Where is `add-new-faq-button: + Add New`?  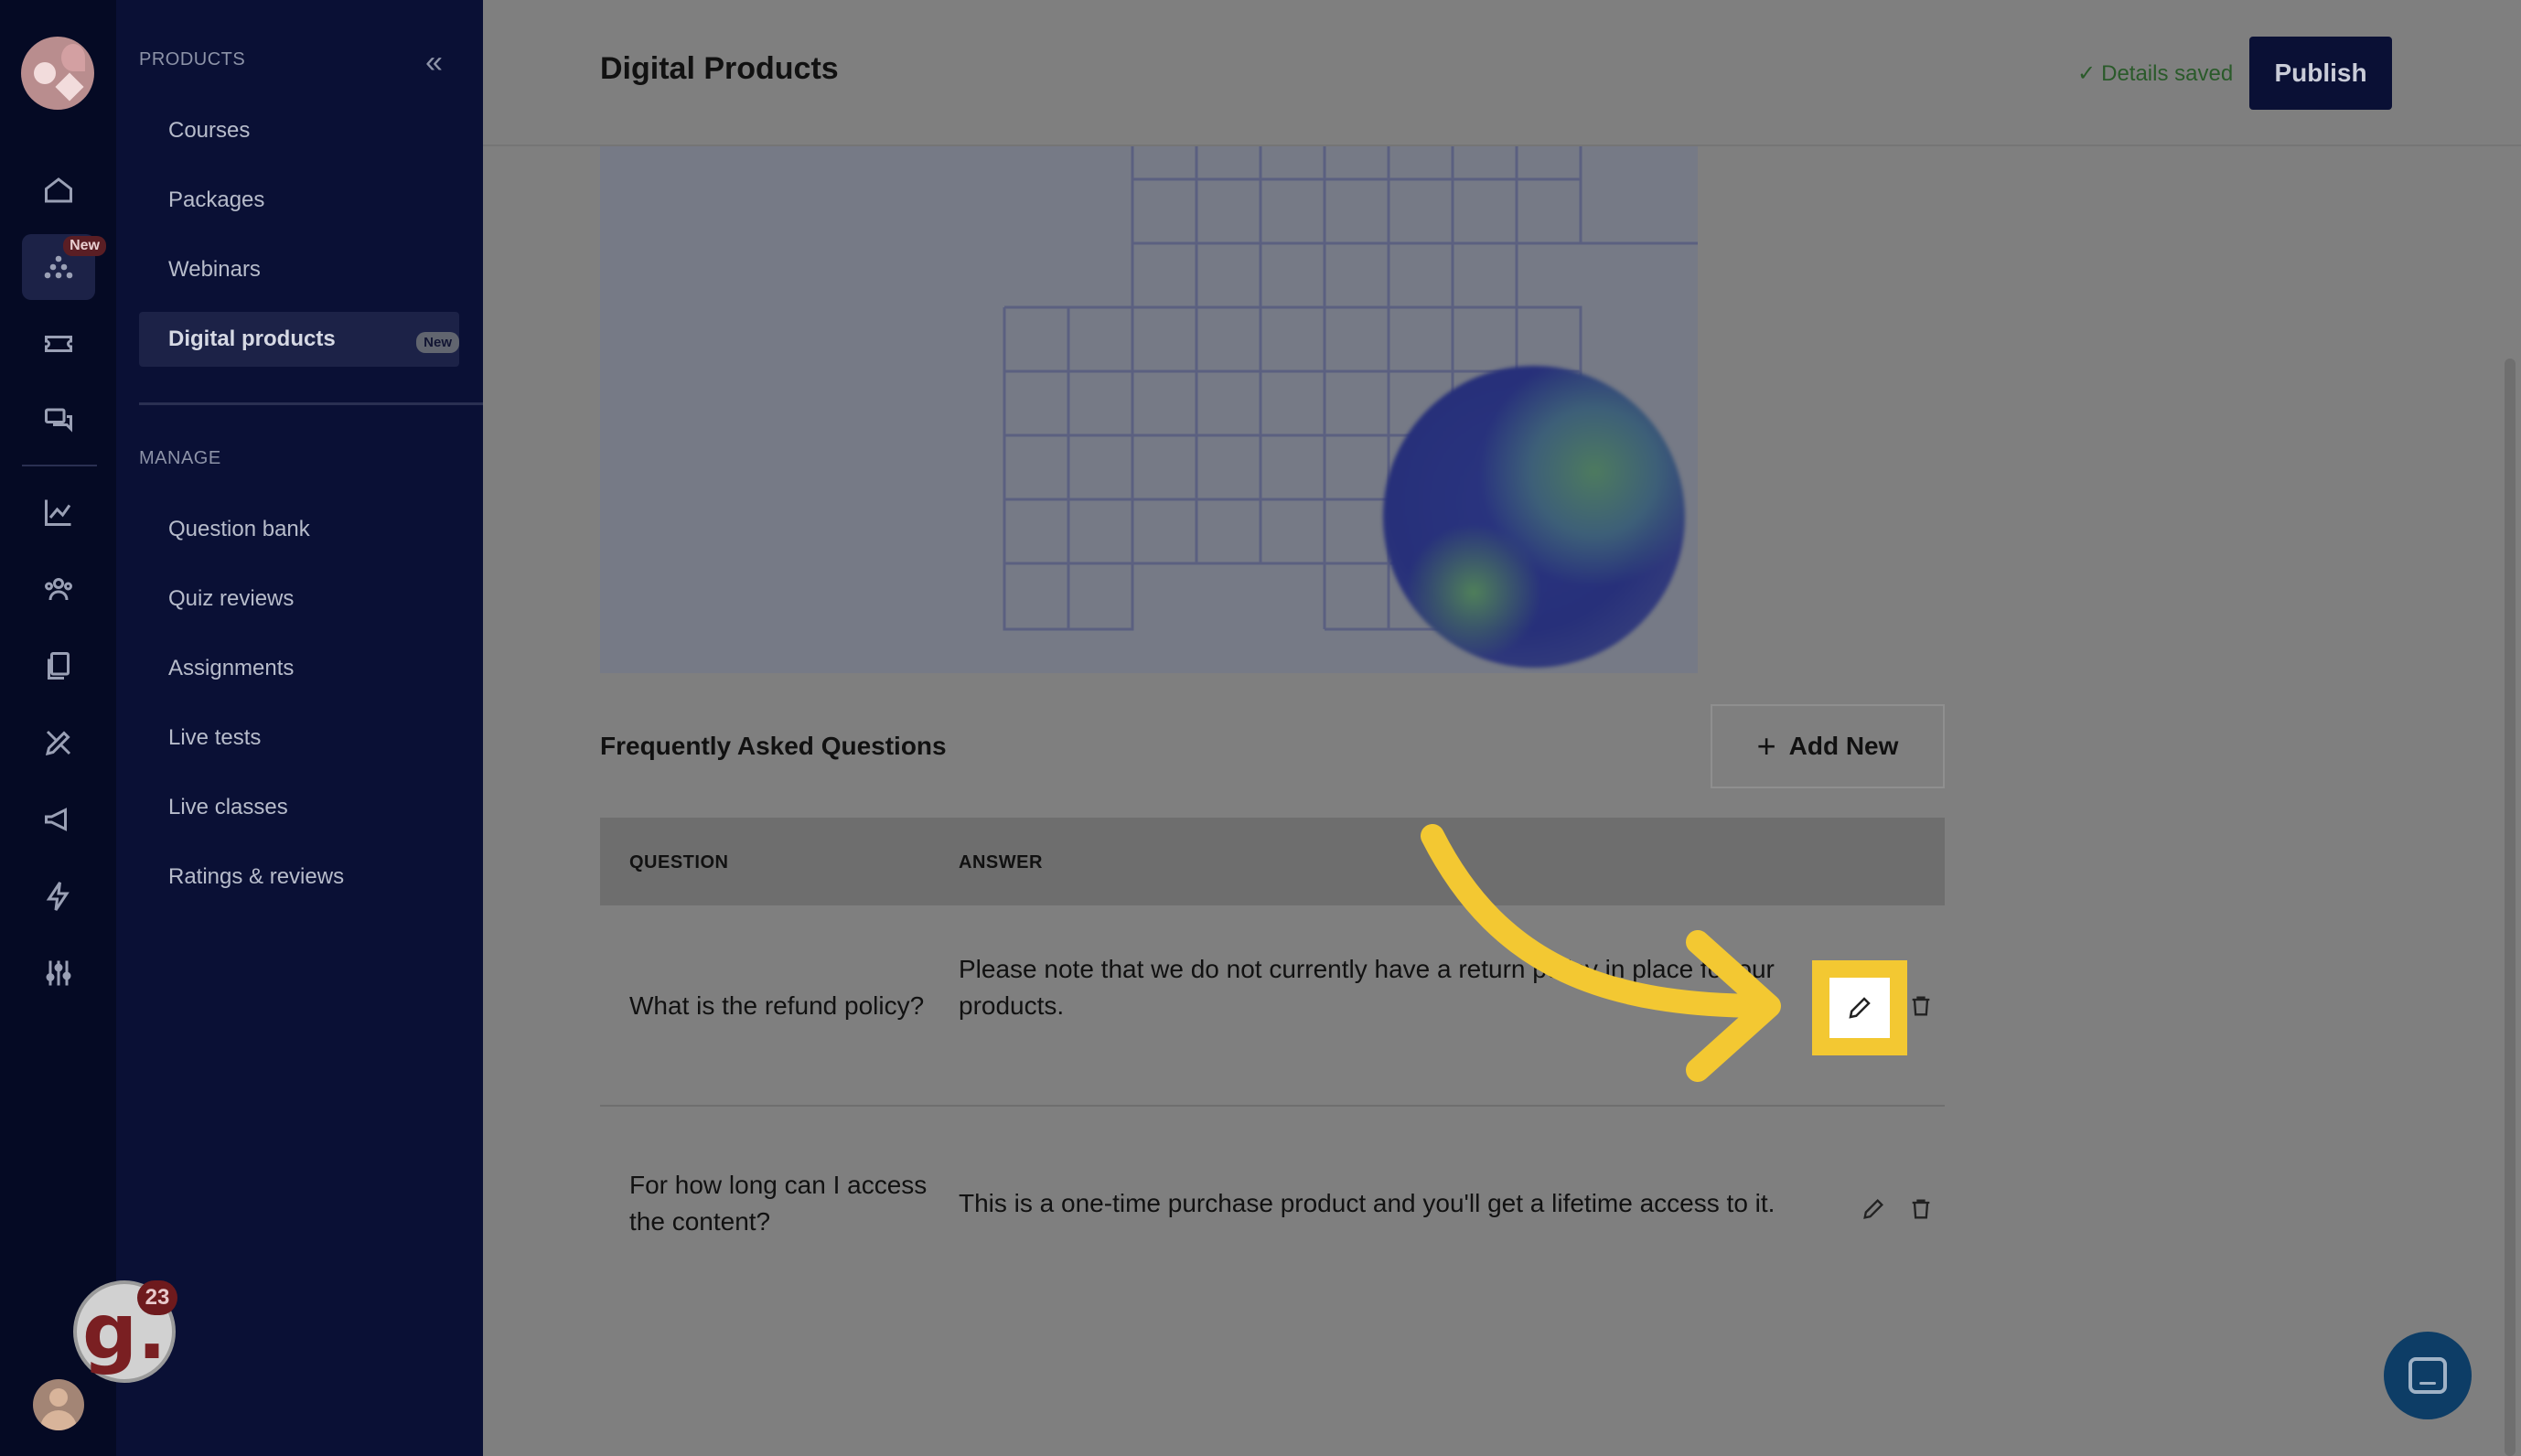 add-new-faq-button: + Add New is located at coordinates (1828, 746).